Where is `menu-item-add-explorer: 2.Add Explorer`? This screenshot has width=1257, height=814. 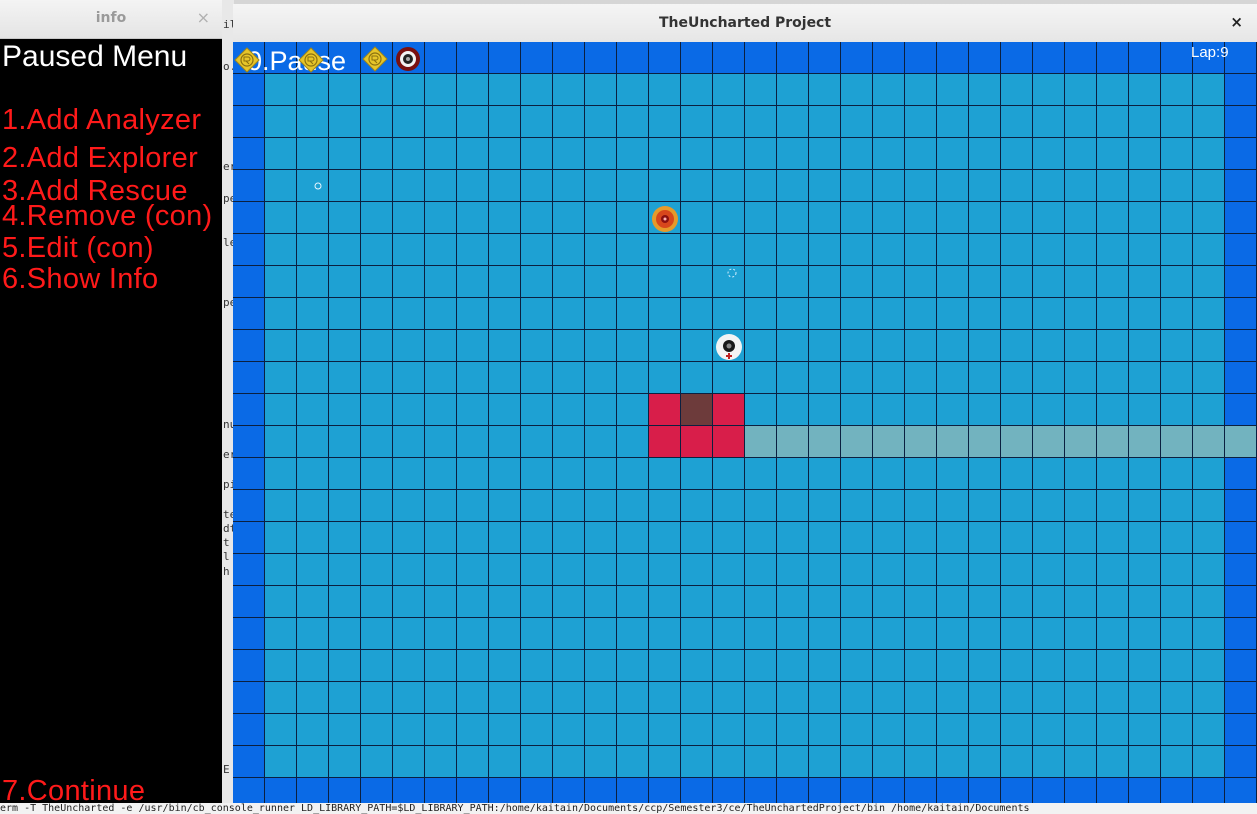 menu-item-add-explorer: 2.Add Explorer is located at coordinates (100, 158).